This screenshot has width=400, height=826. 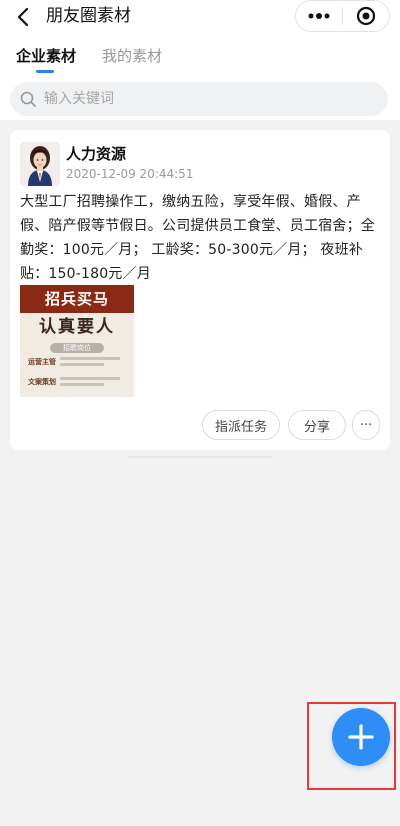 I want to click on more-dots-icon, so click(x=319, y=16).